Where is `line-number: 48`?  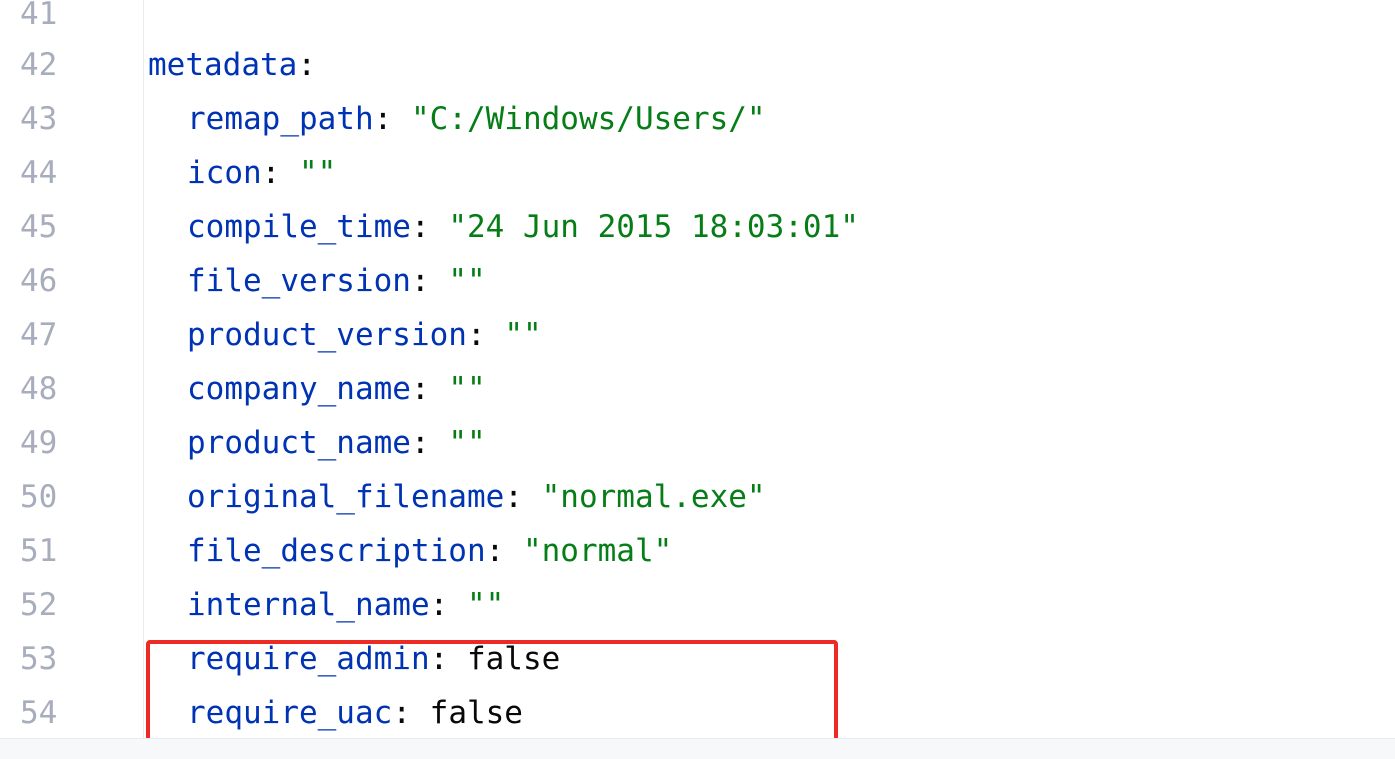 line-number: 48 is located at coordinates (39, 389).